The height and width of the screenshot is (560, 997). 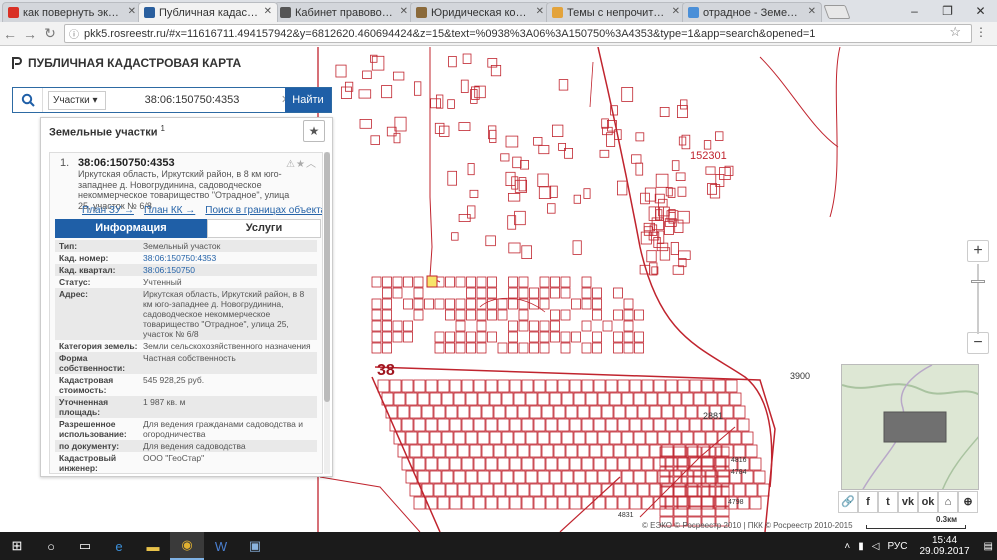 What do you see at coordinates (77, 100) in the screenshot?
I see `search-category-select: Участки ▾` at bounding box center [77, 100].